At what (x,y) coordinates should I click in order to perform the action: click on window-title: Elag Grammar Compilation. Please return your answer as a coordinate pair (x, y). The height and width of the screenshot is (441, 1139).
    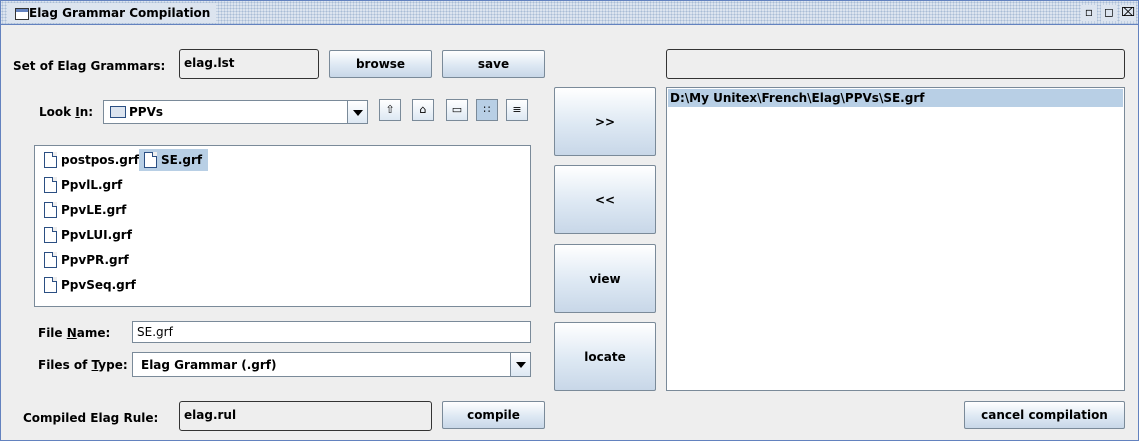
    Looking at the image, I should click on (112, 13).